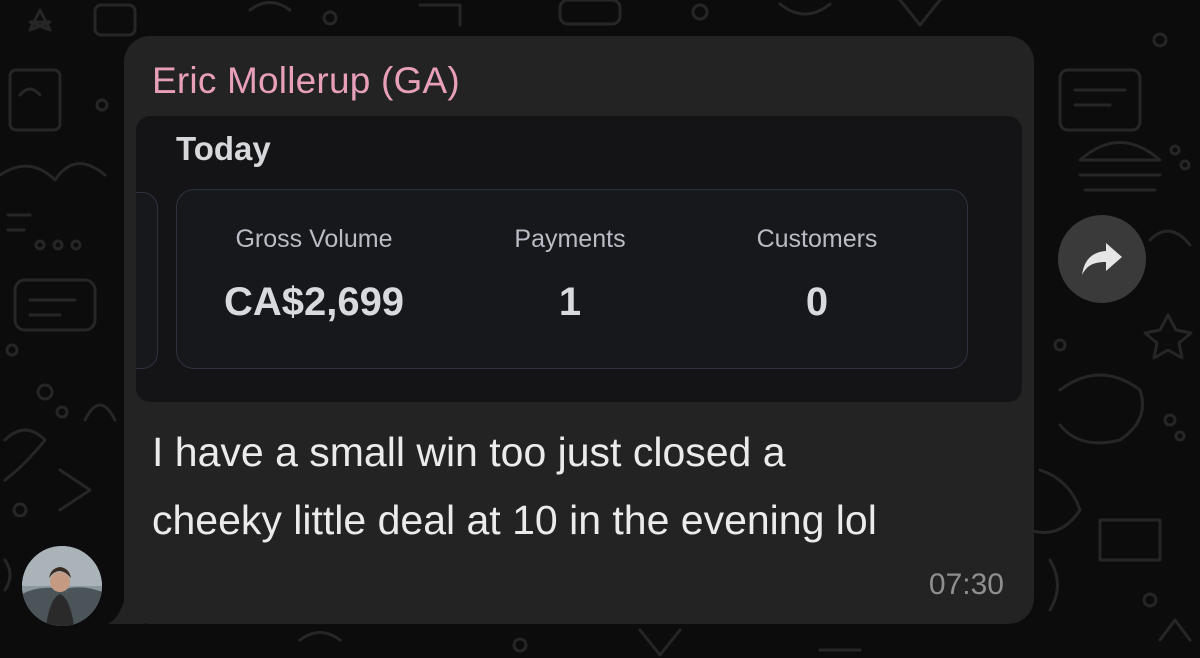 This screenshot has width=1200, height=658. What do you see at coordinates (306, 81) in the screenshot?
I see `sender-name: Eric Mollerup (GA)` at bounding box center [306, 81].